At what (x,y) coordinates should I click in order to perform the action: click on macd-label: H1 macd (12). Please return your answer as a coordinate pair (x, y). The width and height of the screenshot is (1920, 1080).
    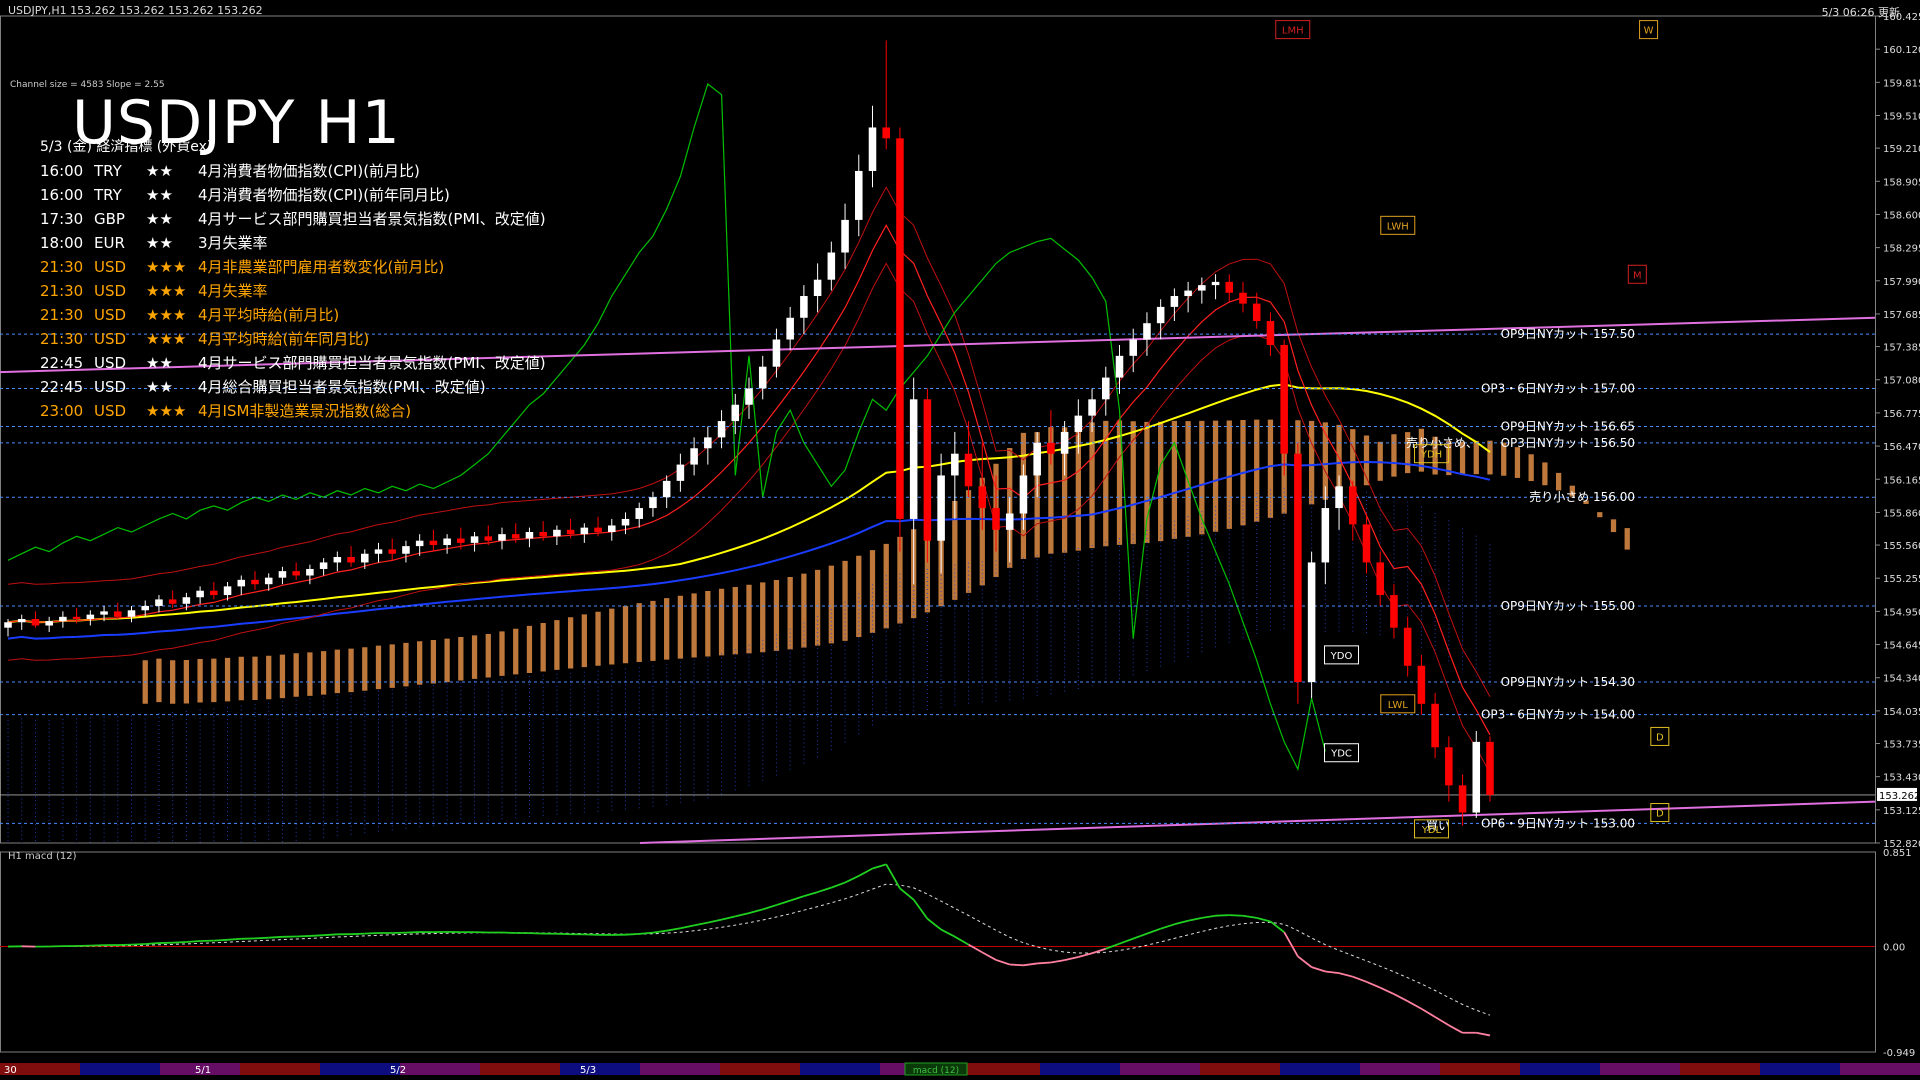
    Looking at the image, I should click on (42, 856).